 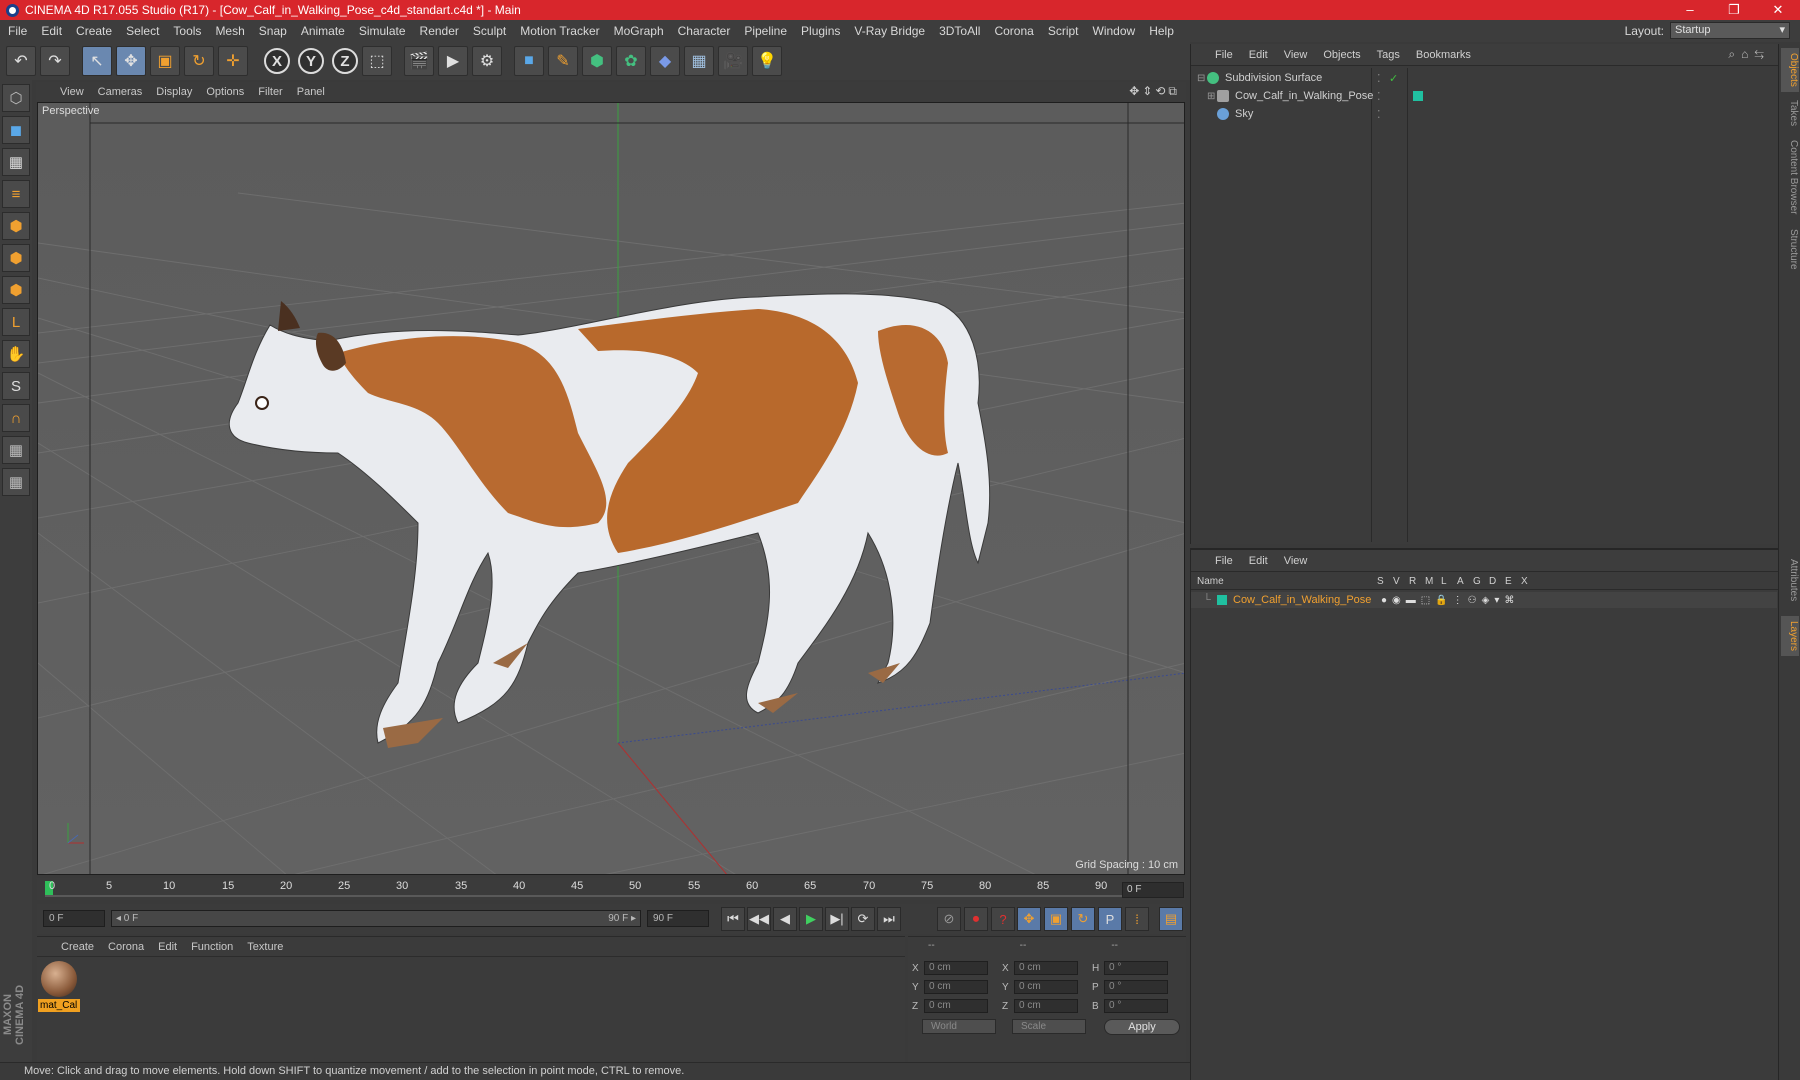 What do you see at coordinates (1307, 600) in the screenshot?
I see `layer-name: Cow_Calf_in_Walking_Pose` at bounding box center [1307, 600].